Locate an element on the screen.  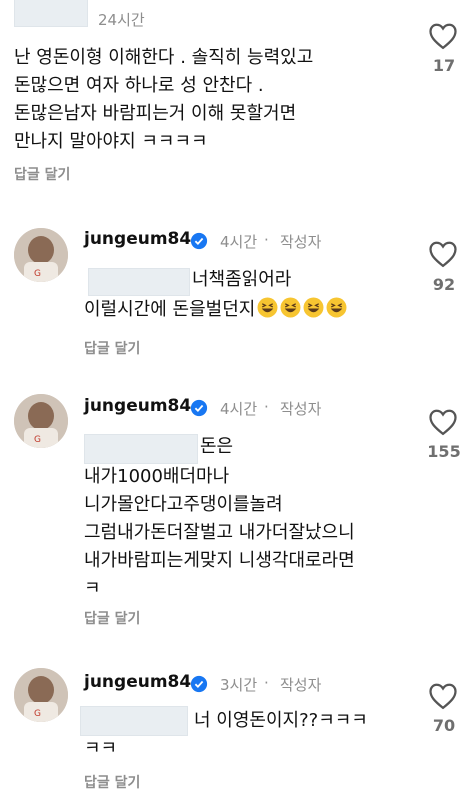
like-count: 92 is located at coordinates (444, 284).